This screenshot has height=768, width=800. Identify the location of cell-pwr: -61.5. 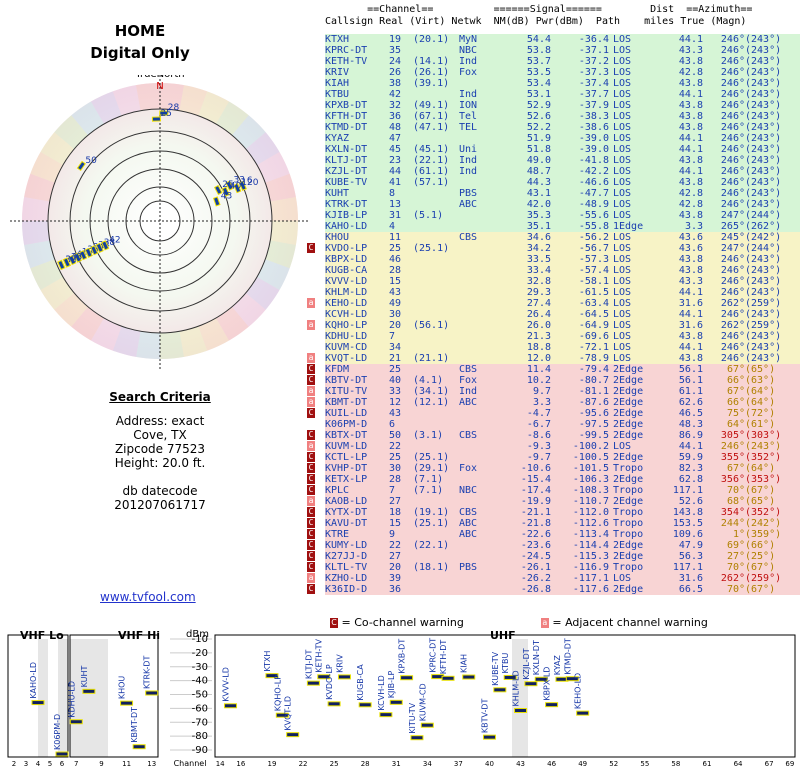
(593, 292).